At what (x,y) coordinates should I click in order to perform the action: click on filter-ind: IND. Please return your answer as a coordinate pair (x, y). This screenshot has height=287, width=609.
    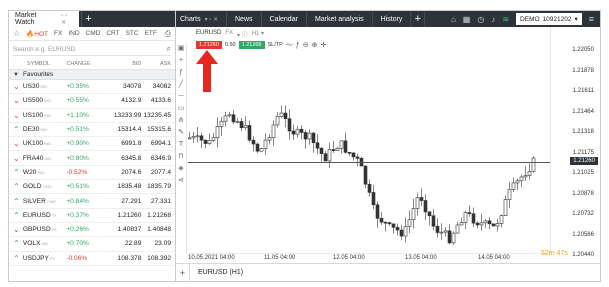
    Looking at the image, I should click on (73, 33).